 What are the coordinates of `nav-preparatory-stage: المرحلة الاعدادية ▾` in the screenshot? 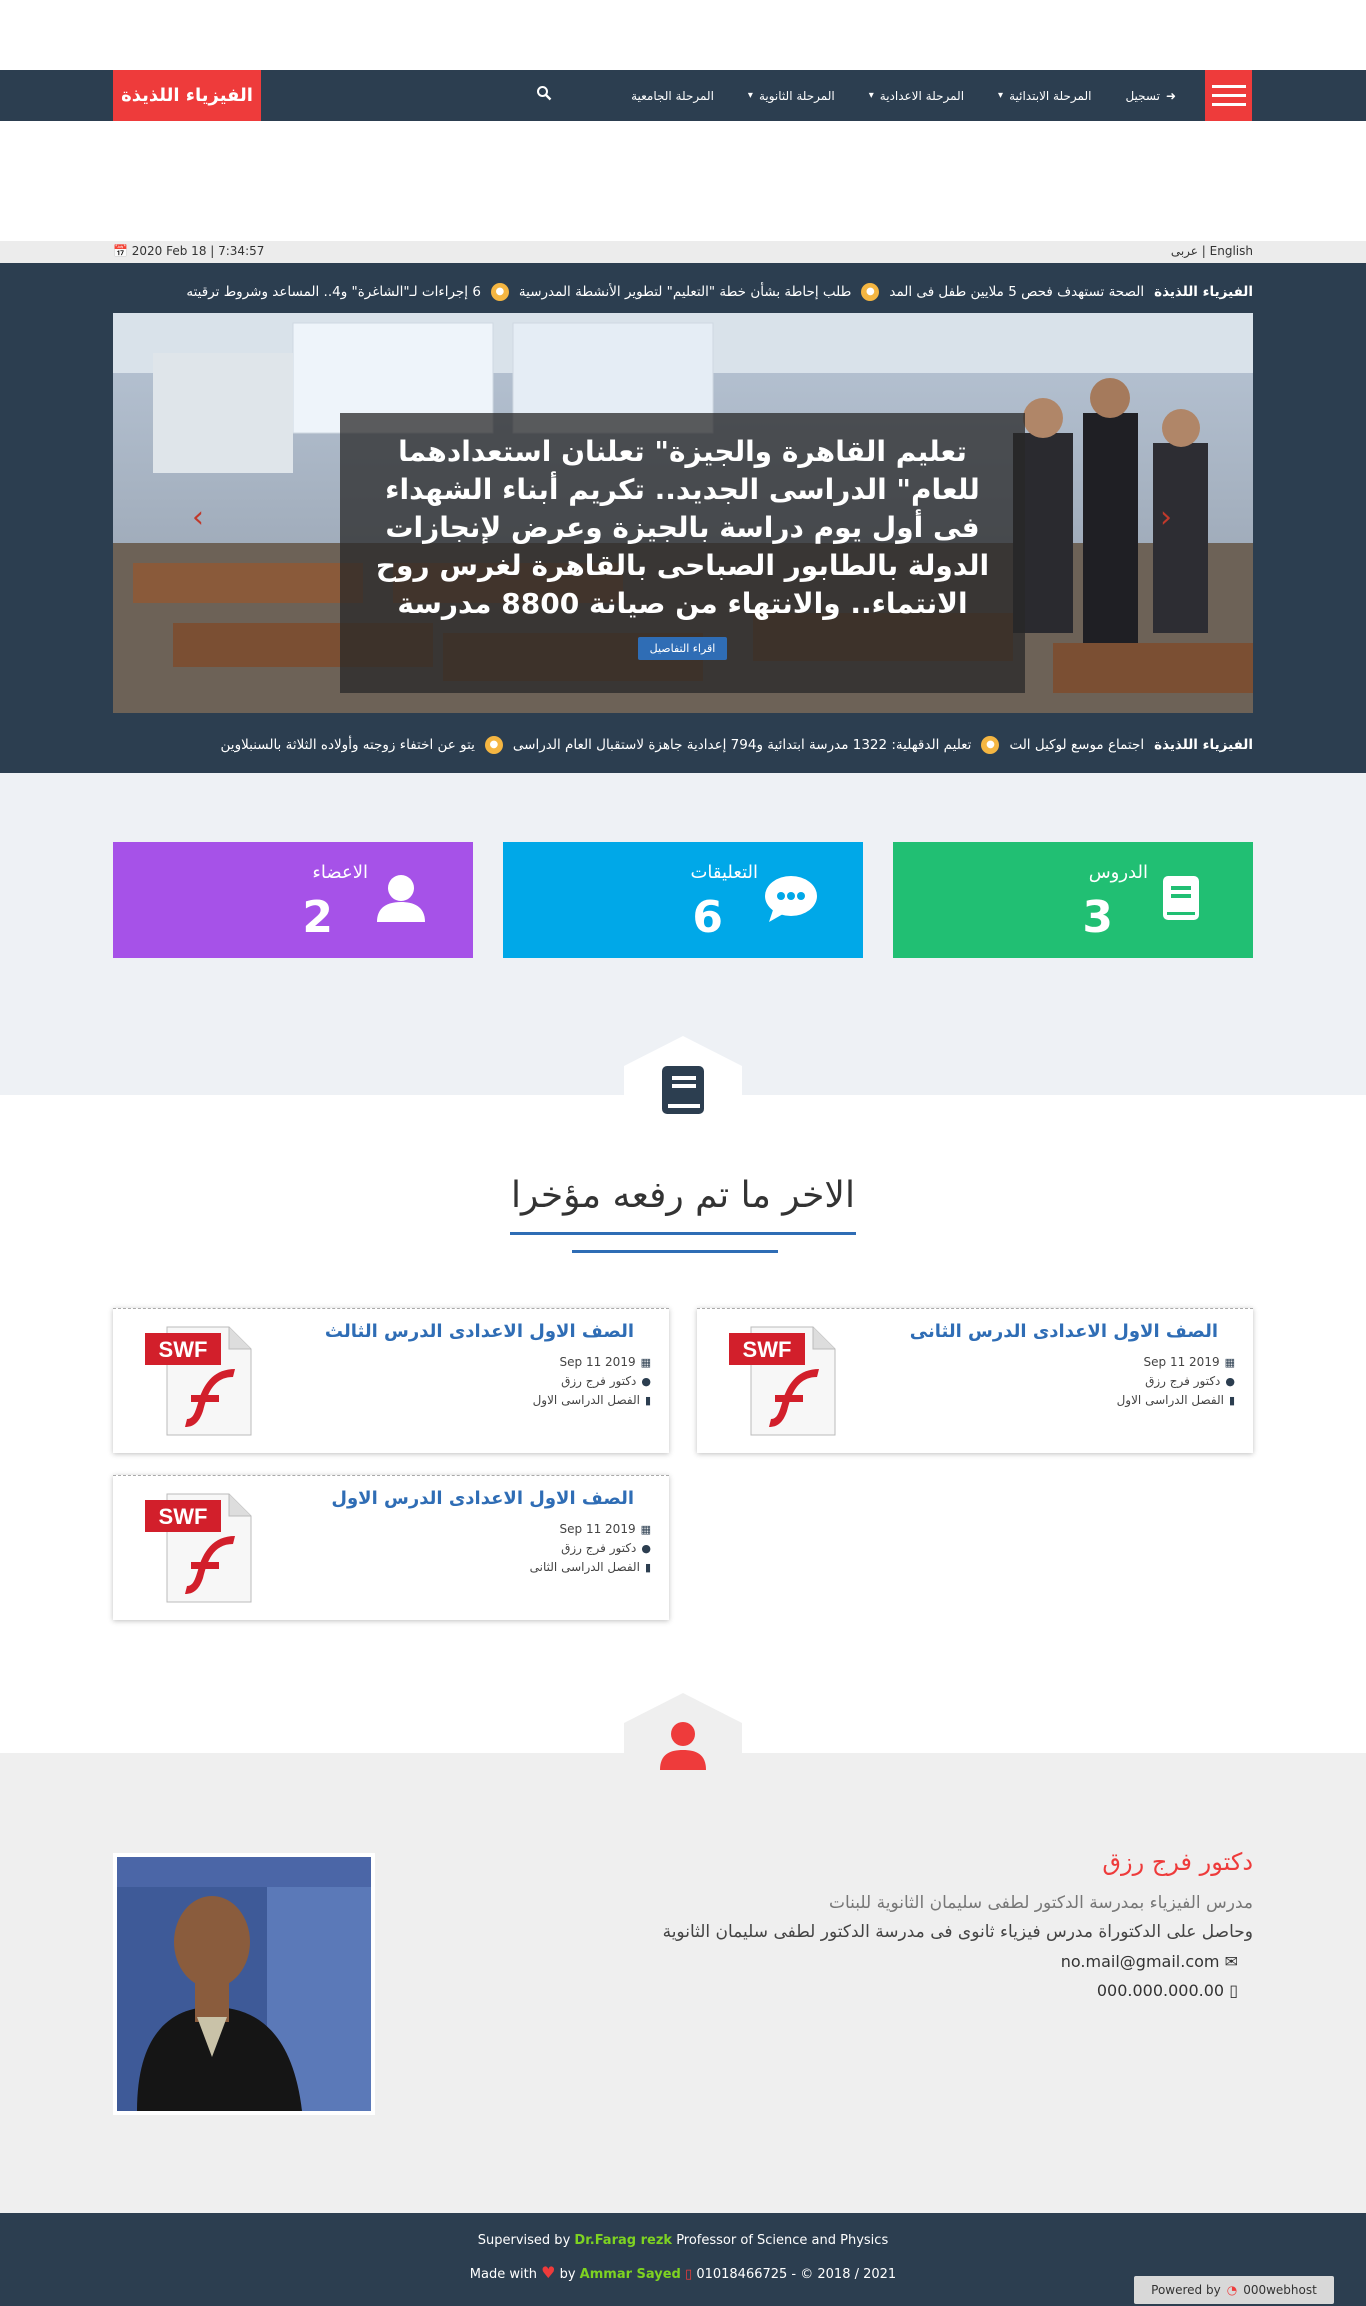 It's located at (916, 96).